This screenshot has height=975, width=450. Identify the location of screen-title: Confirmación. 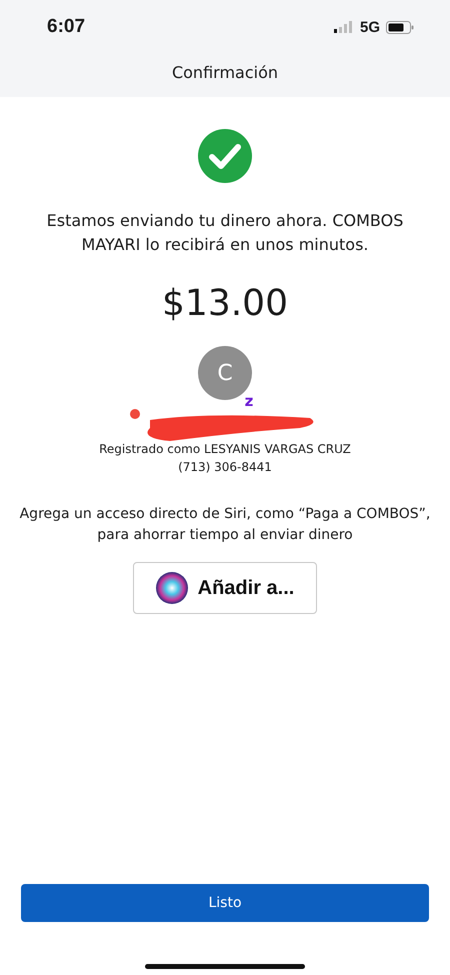
(225, 72).